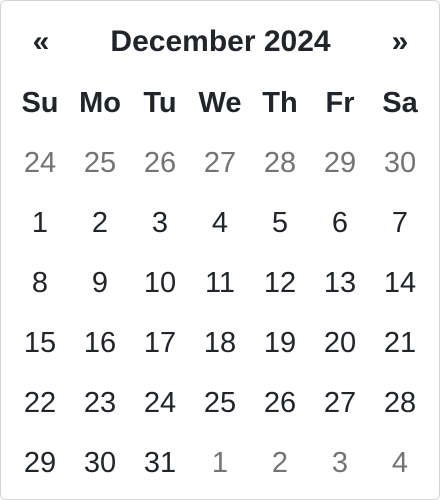 Image resolution: width=440 pixels, height=500 pixels. What do you see at coordinates (400, 463) in the screenshot?
I see `day-cell-other-month: 4` at bounding box center [400, 463].